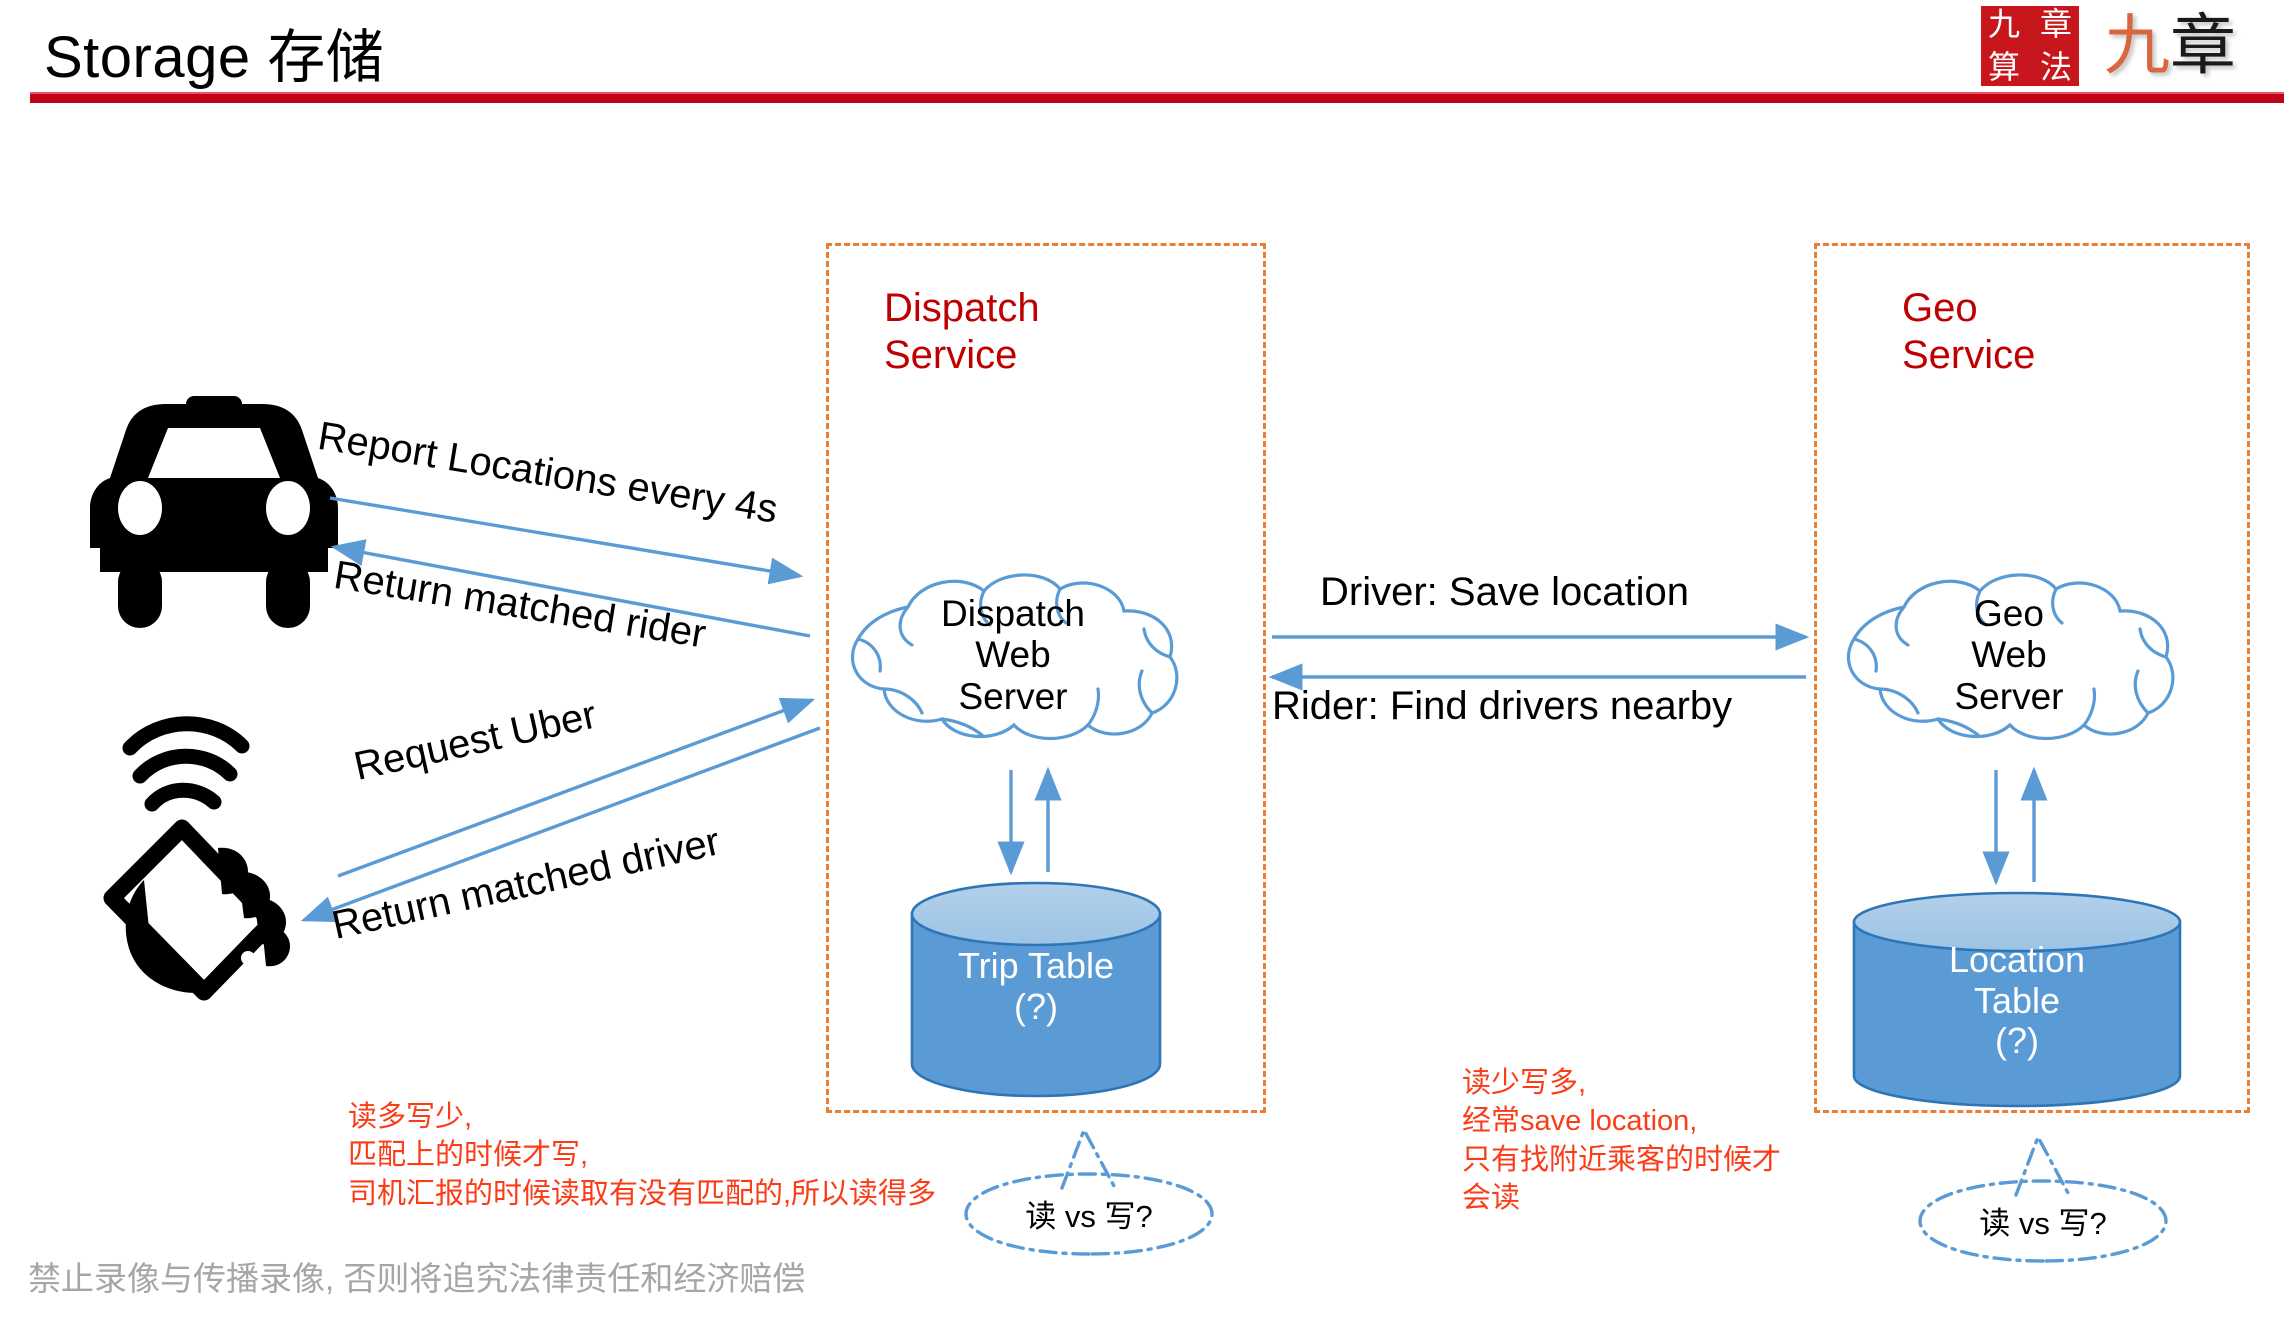 The width and height of the screenshot is (2296, 1324). Describe the element at coordinates (417, 1278) in the screenshot. I see `copyright-notice: 禁止录像与传播录像, 否则将追究法律责任和经济赔偿` at that location.